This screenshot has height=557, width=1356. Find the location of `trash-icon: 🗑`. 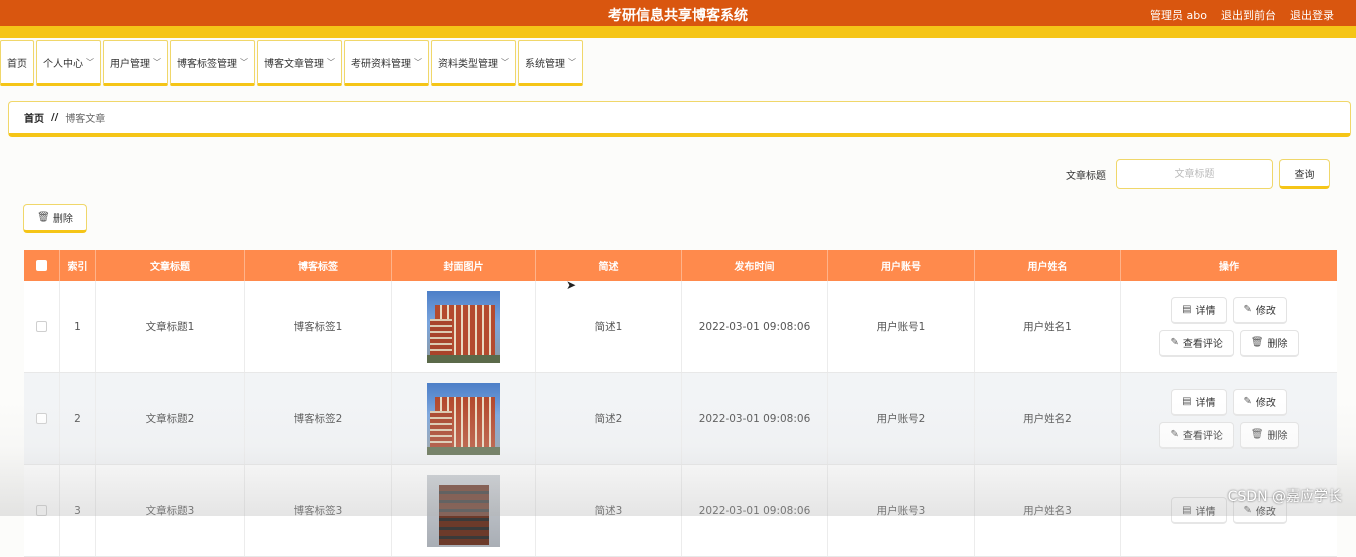

trash-icon: 🗑 is located at coordinates (1257, 434).